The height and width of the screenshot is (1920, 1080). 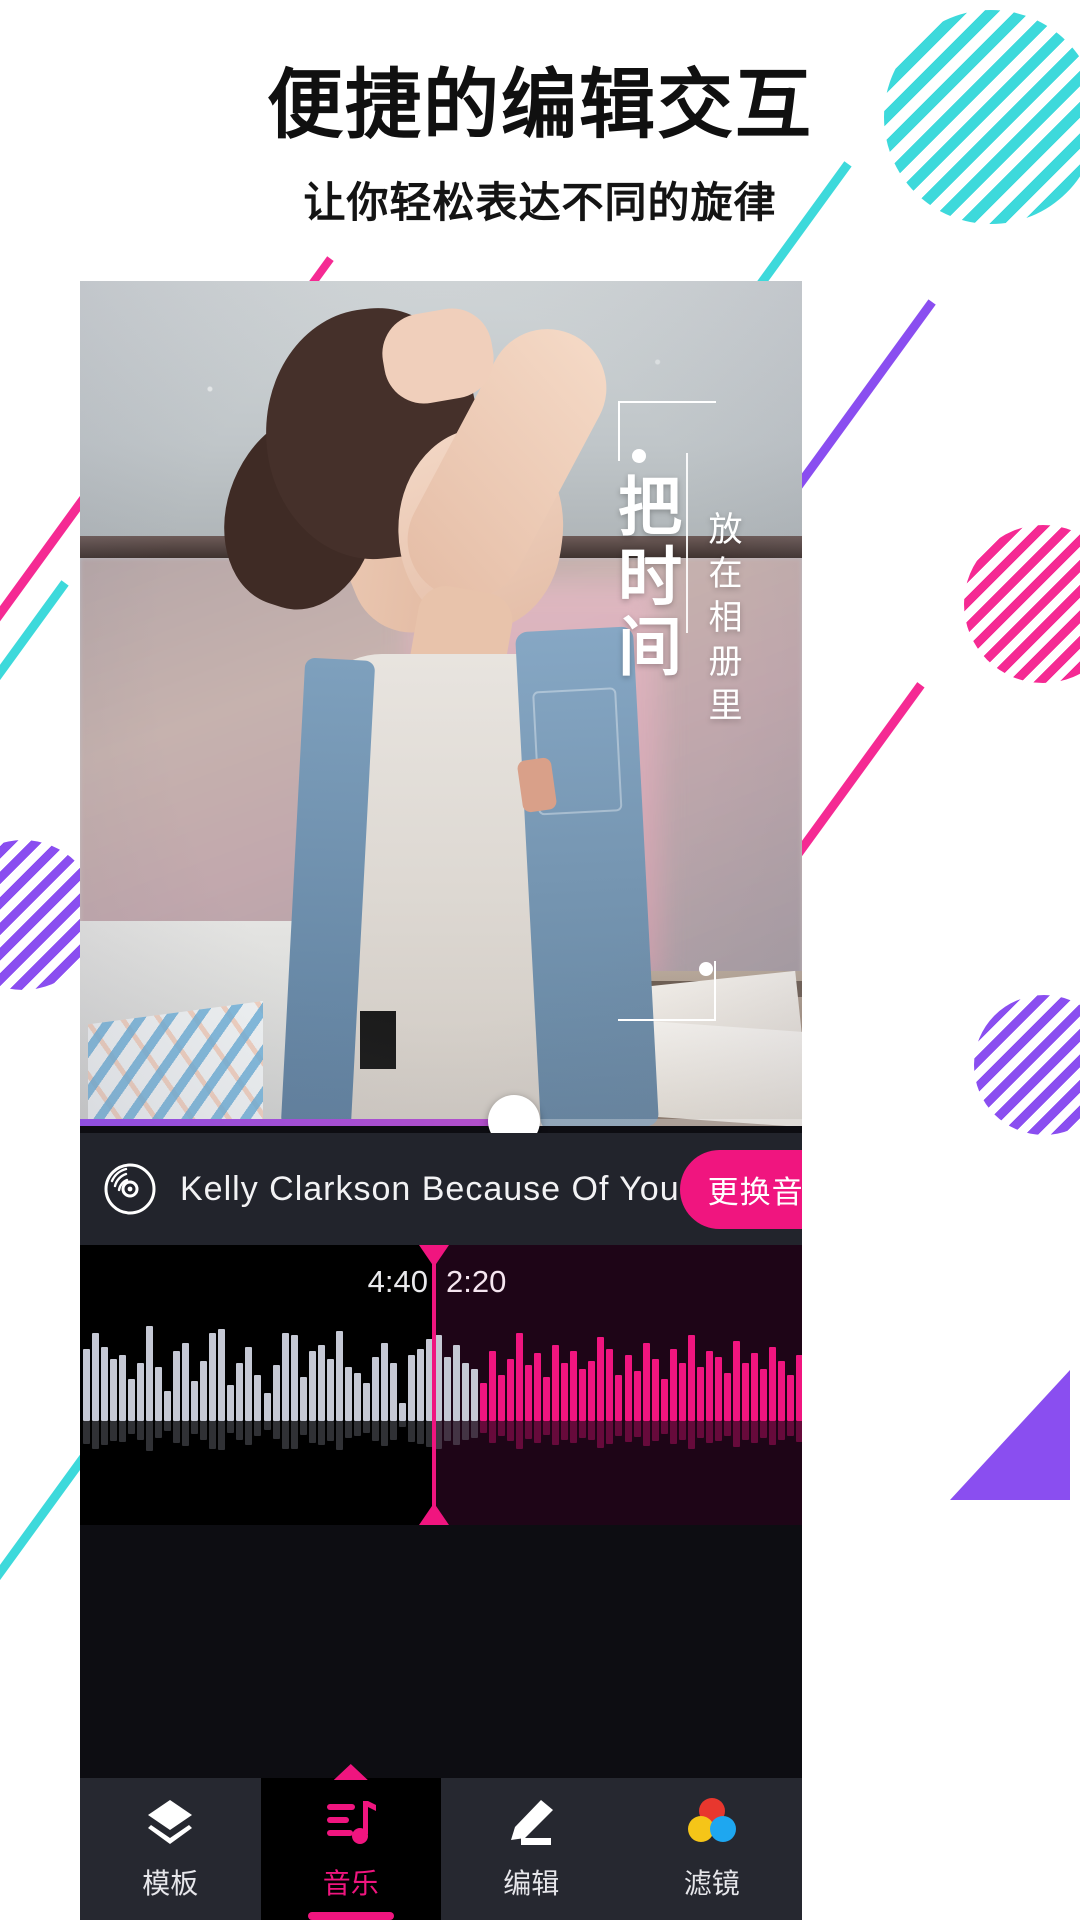 I want to click on header: 便捷的编辑交互 让你轻松表达不同的旋律, so click(x=540, y=146).